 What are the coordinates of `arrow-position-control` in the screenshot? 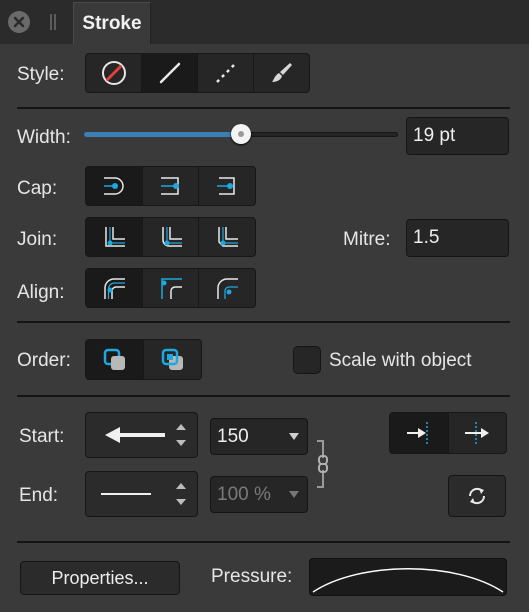 It's located at (448, 433).